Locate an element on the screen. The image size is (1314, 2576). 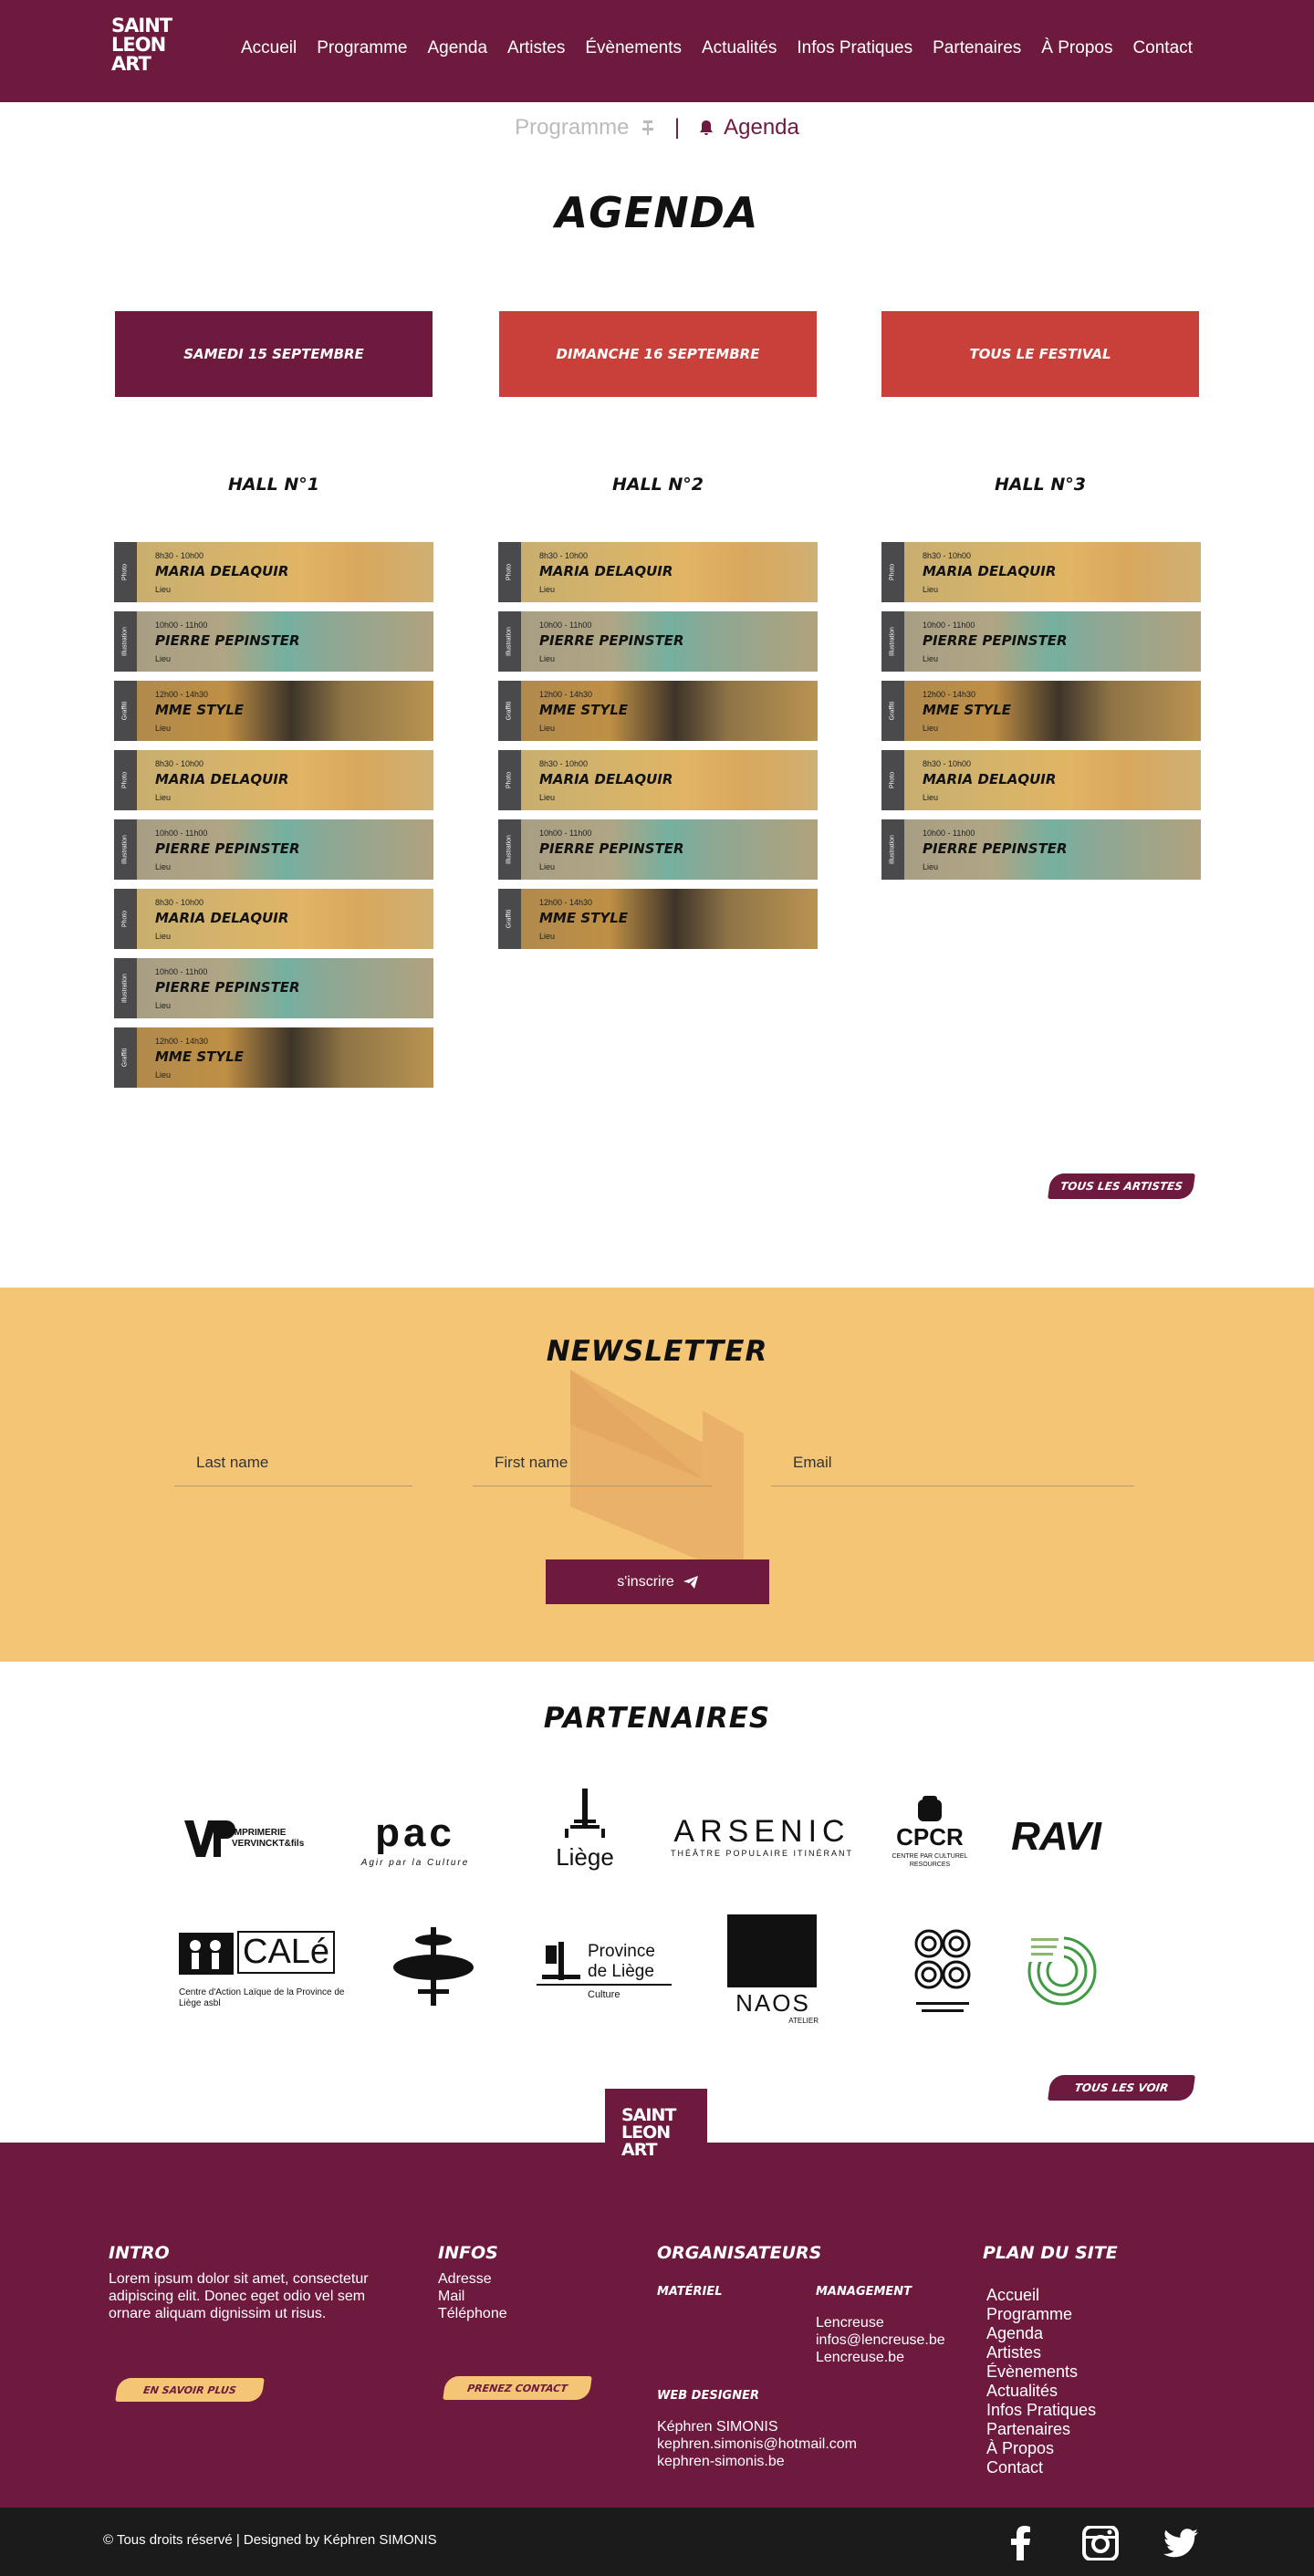
footer-logo: SAINT LEON ART is located at coordinates (656, 2134).